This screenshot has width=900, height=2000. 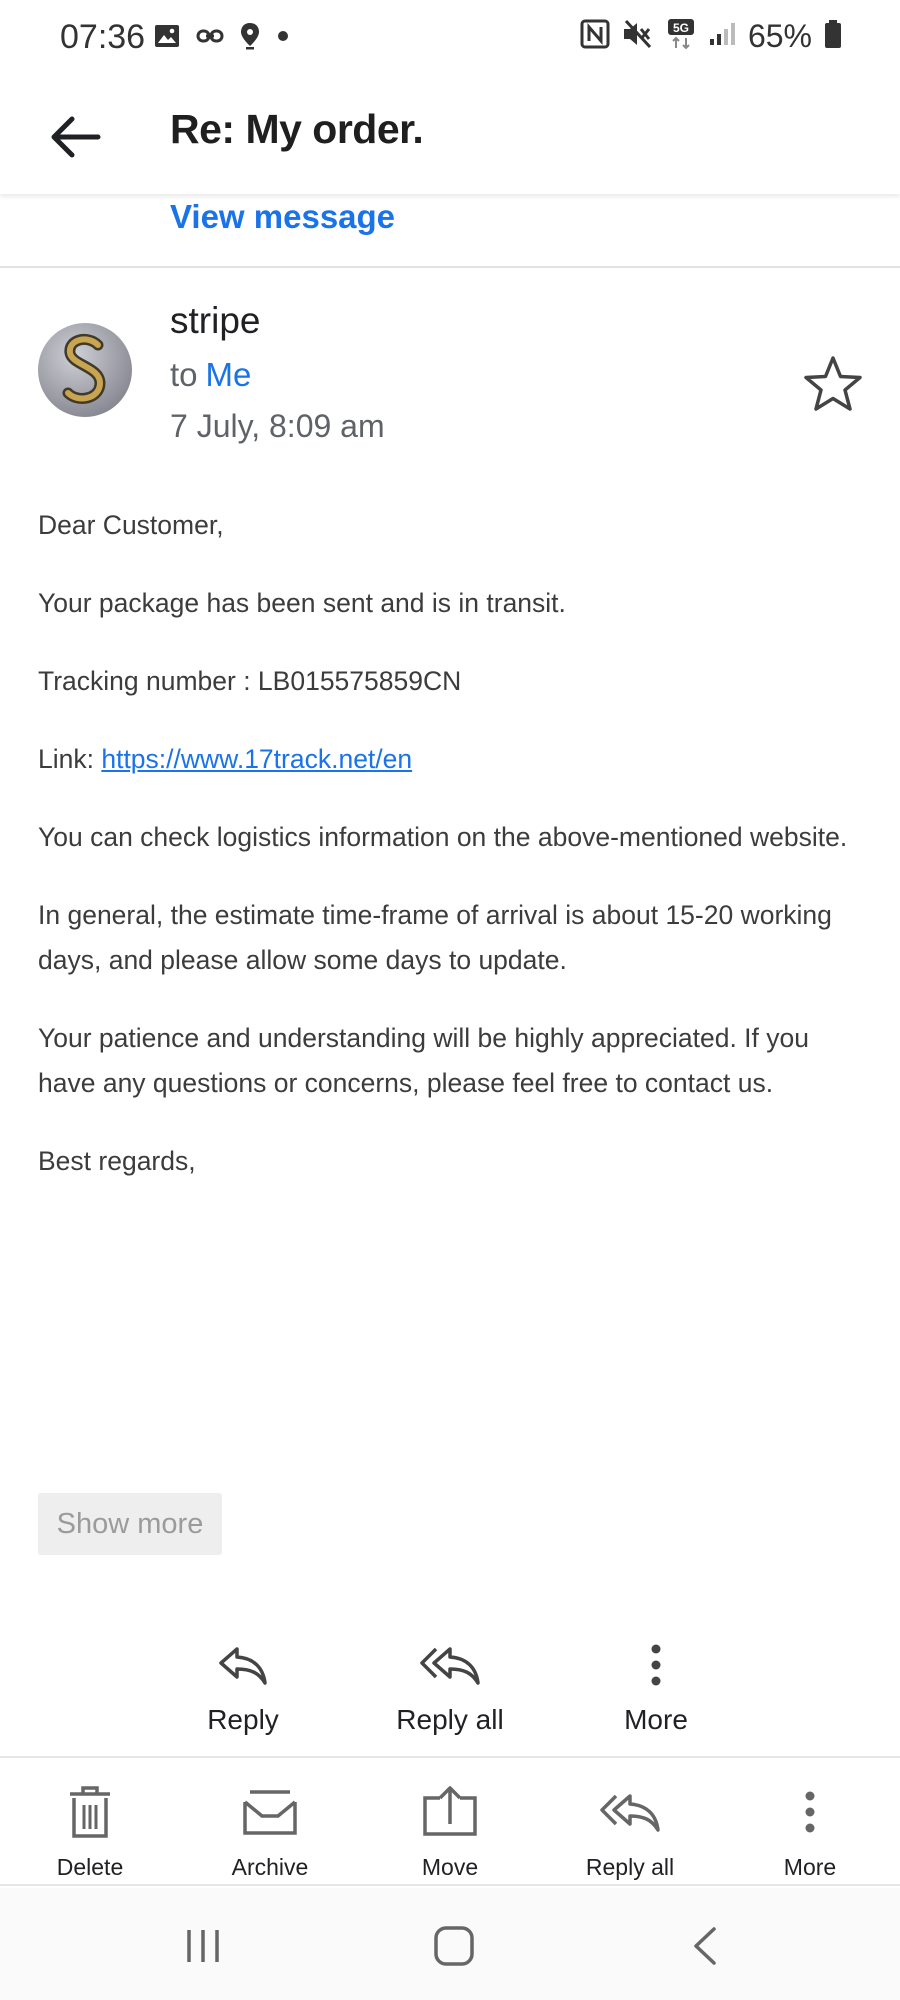 I want to click on recent-apps-icon, so click(x=203, y=1946).